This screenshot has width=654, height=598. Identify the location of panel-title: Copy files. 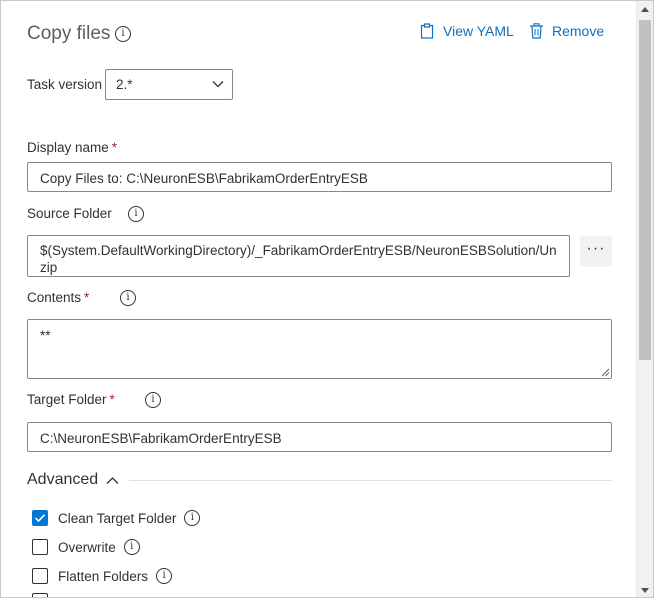
(69, 33).